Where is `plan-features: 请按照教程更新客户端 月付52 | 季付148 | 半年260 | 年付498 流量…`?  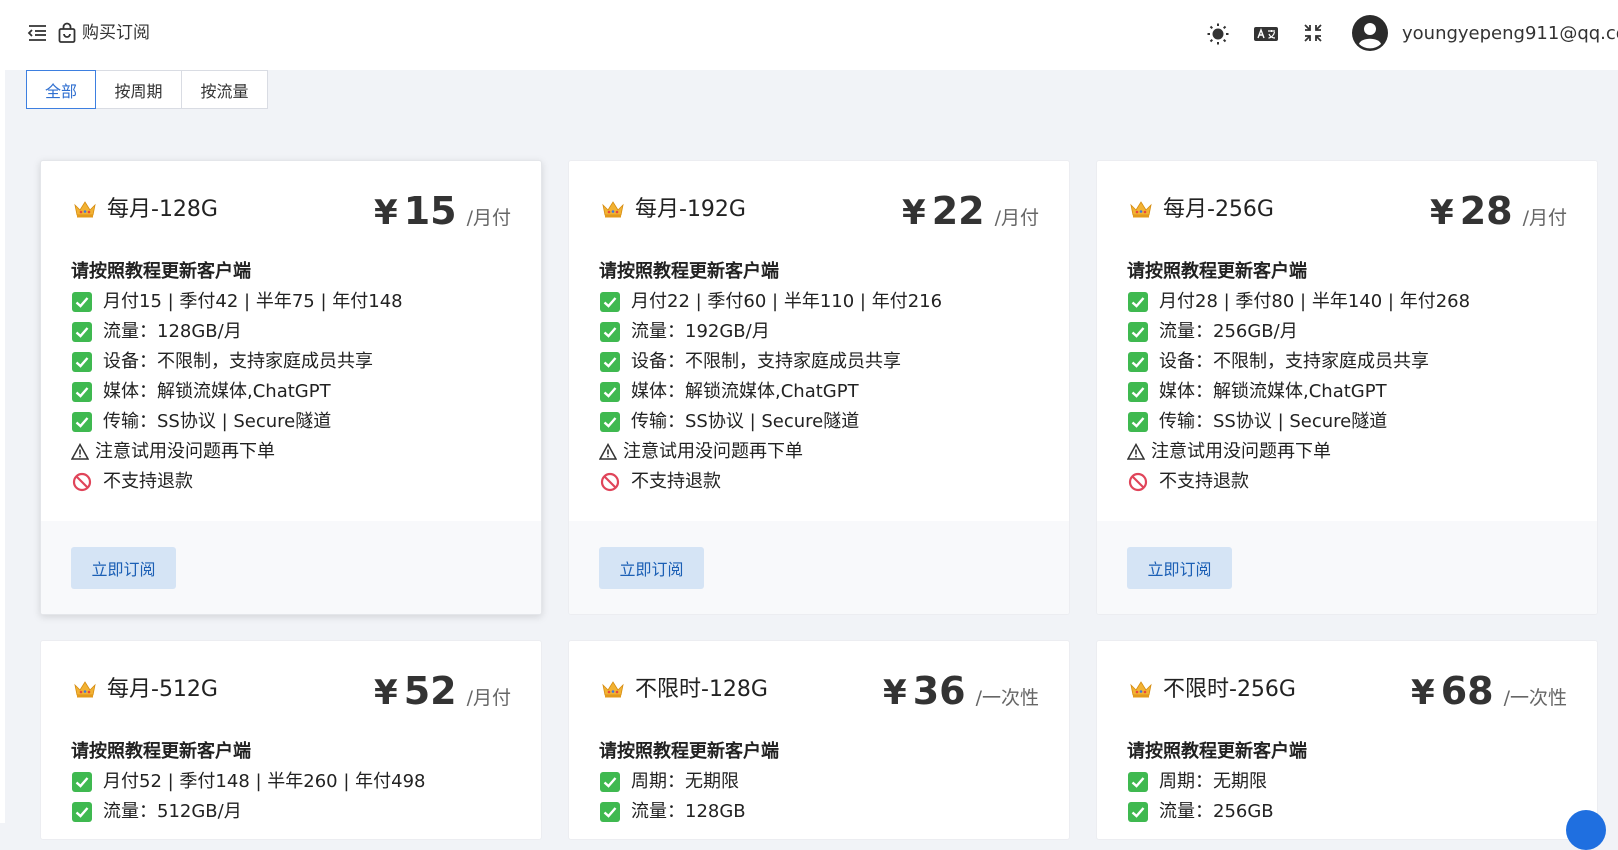 plan-features: 请按照教程更新客户端 月付52 | 季付148 | 半年260 | 年付498 流量… is located at coordinates (291, 782).